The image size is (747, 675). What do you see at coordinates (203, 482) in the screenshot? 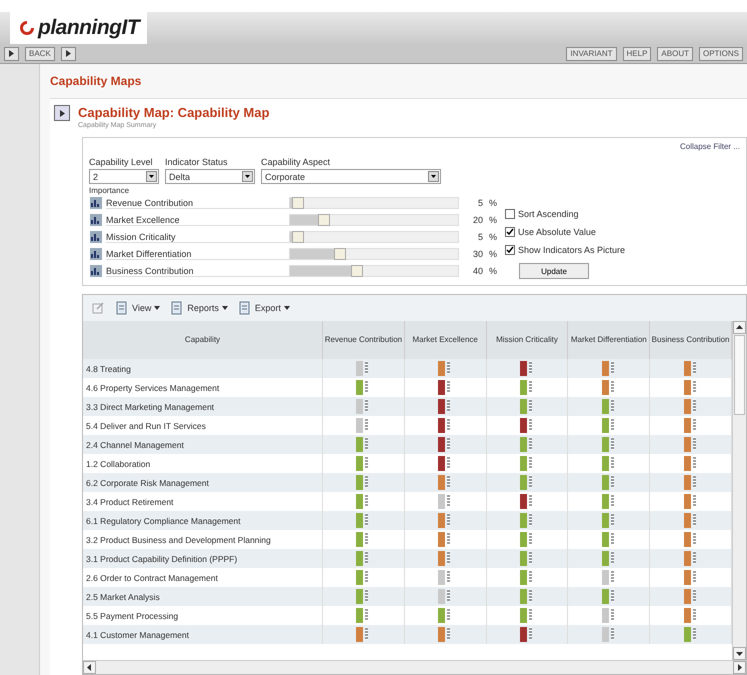
I see `capability-cell: 6.2 Corporate Risk Management` at bounding box center [203, 482].